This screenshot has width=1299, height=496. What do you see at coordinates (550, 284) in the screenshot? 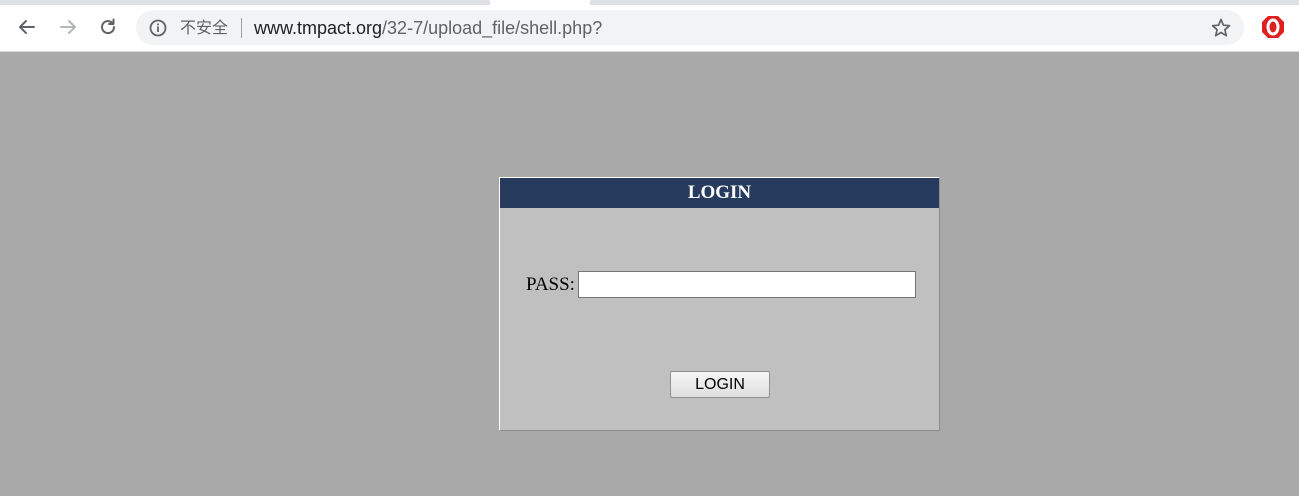
I see `pass-label: PASS:` at bounding box center [550, 284].